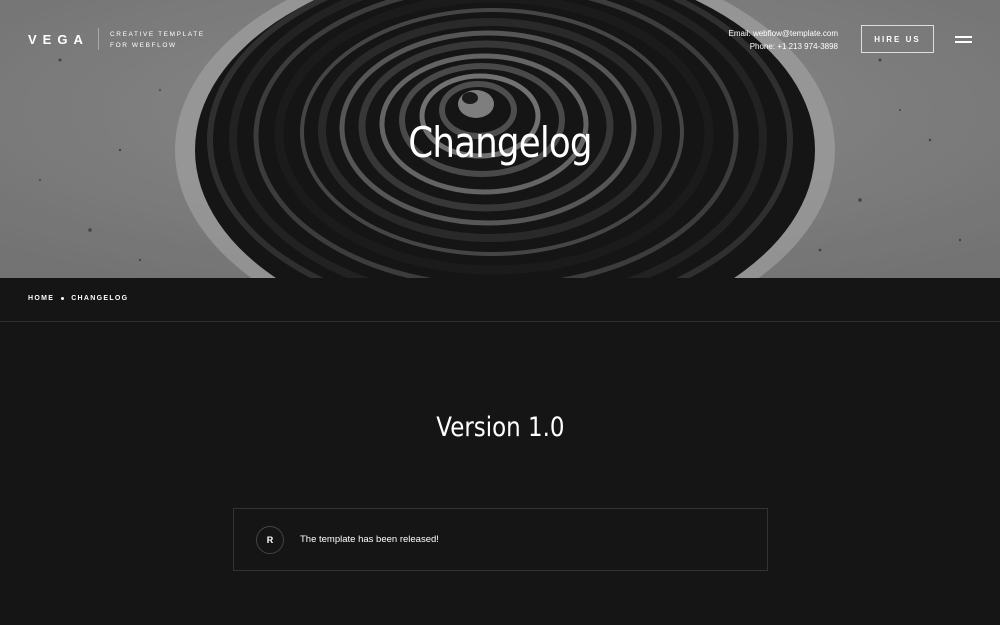 This screenshot has height=625, width=1000. What do you see at coordinates (270, 540) in the screenshot?
I see `change-type-badge: R` at bounding box center [270, 540].